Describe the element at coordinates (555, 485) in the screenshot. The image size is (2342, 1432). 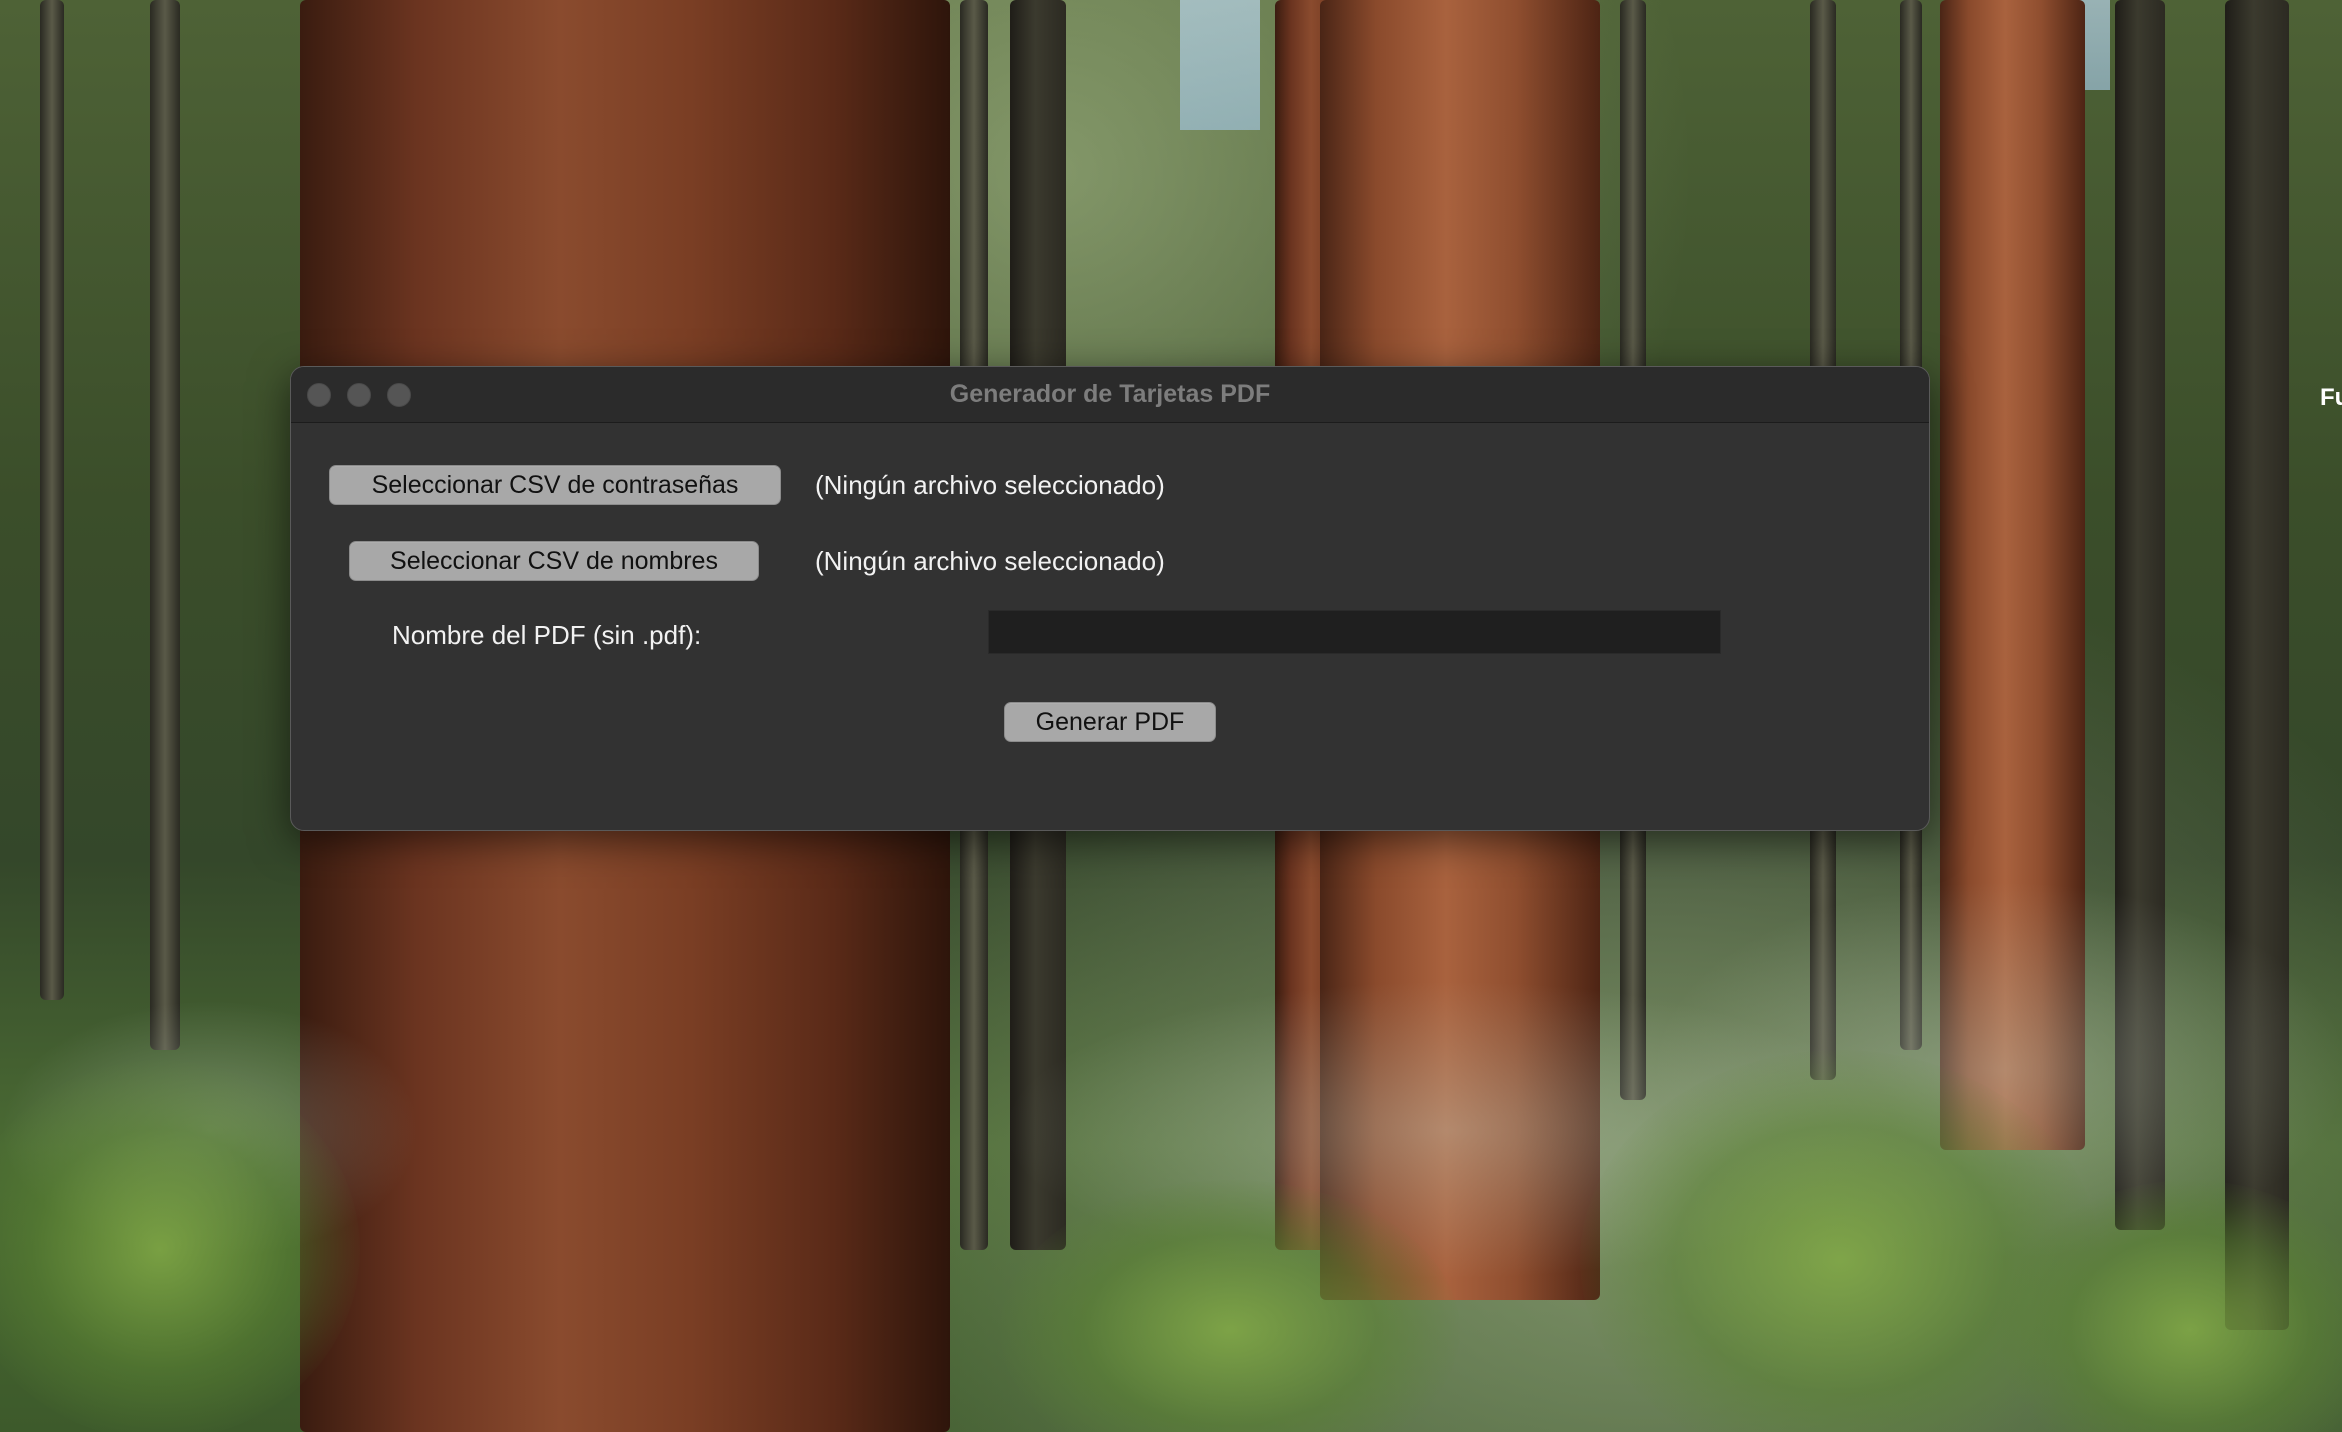
I see `select-passwords-csv-button: Seleccionar CSV de contraseñas` at that location.